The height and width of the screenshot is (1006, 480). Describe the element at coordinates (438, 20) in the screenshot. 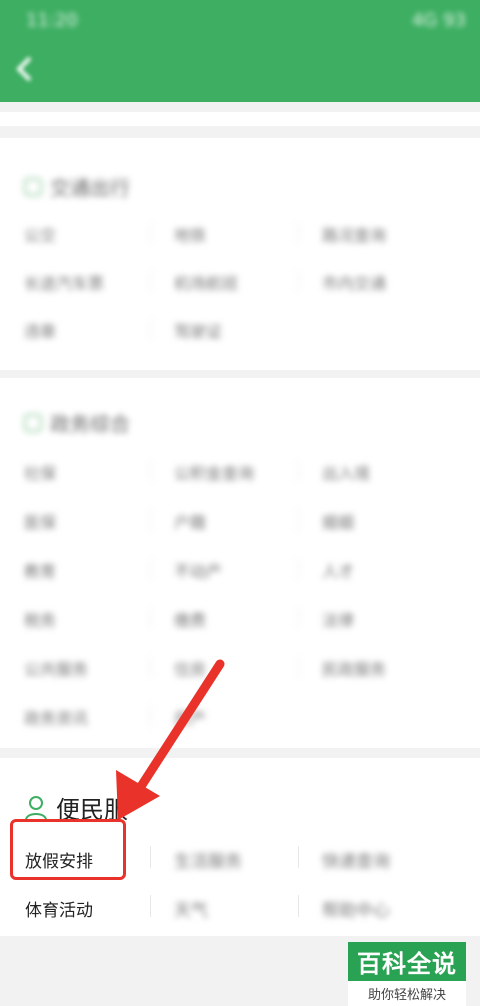

I see `status-indicators: 4G 93` at that location.